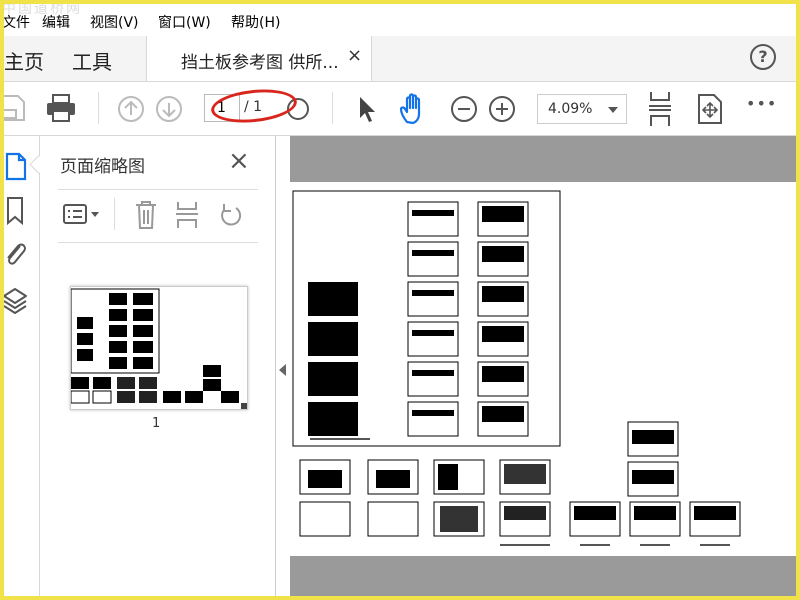 The width and height of the screenshot is (800, 600). Describe the element at coordinates (570, 109) in the screenshot. I see `zoom-value: 4.09%` at that location.